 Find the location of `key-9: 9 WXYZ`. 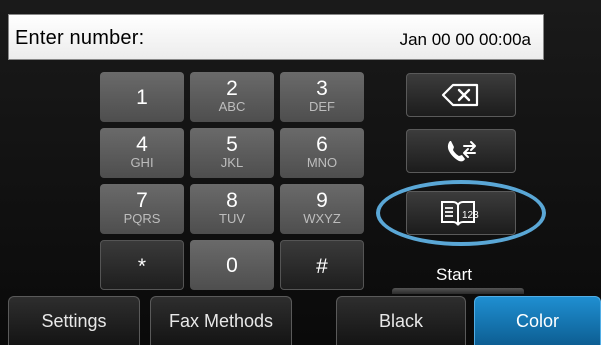

key-9: 9 WXYZ is located at coordinates (322, 209).